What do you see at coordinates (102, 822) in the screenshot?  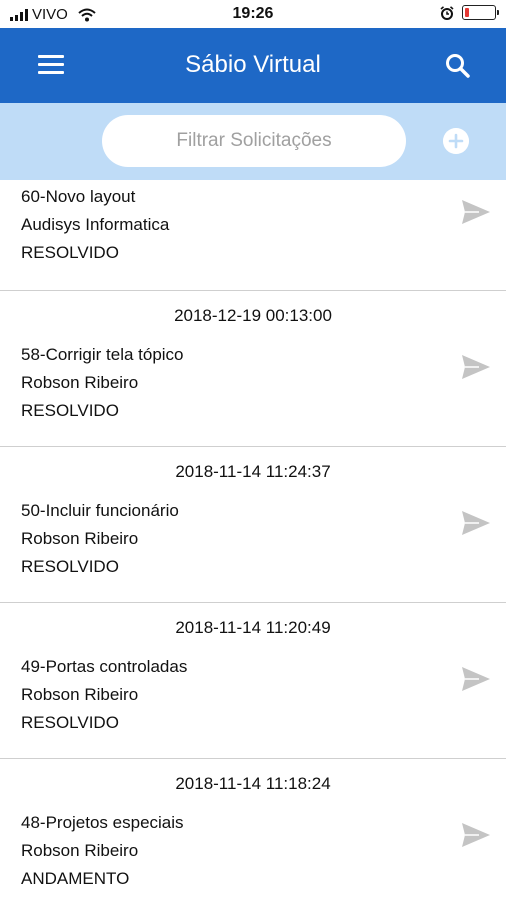 I see `request-title: 48-Projetos especiais` at bounding box center [102, 822].